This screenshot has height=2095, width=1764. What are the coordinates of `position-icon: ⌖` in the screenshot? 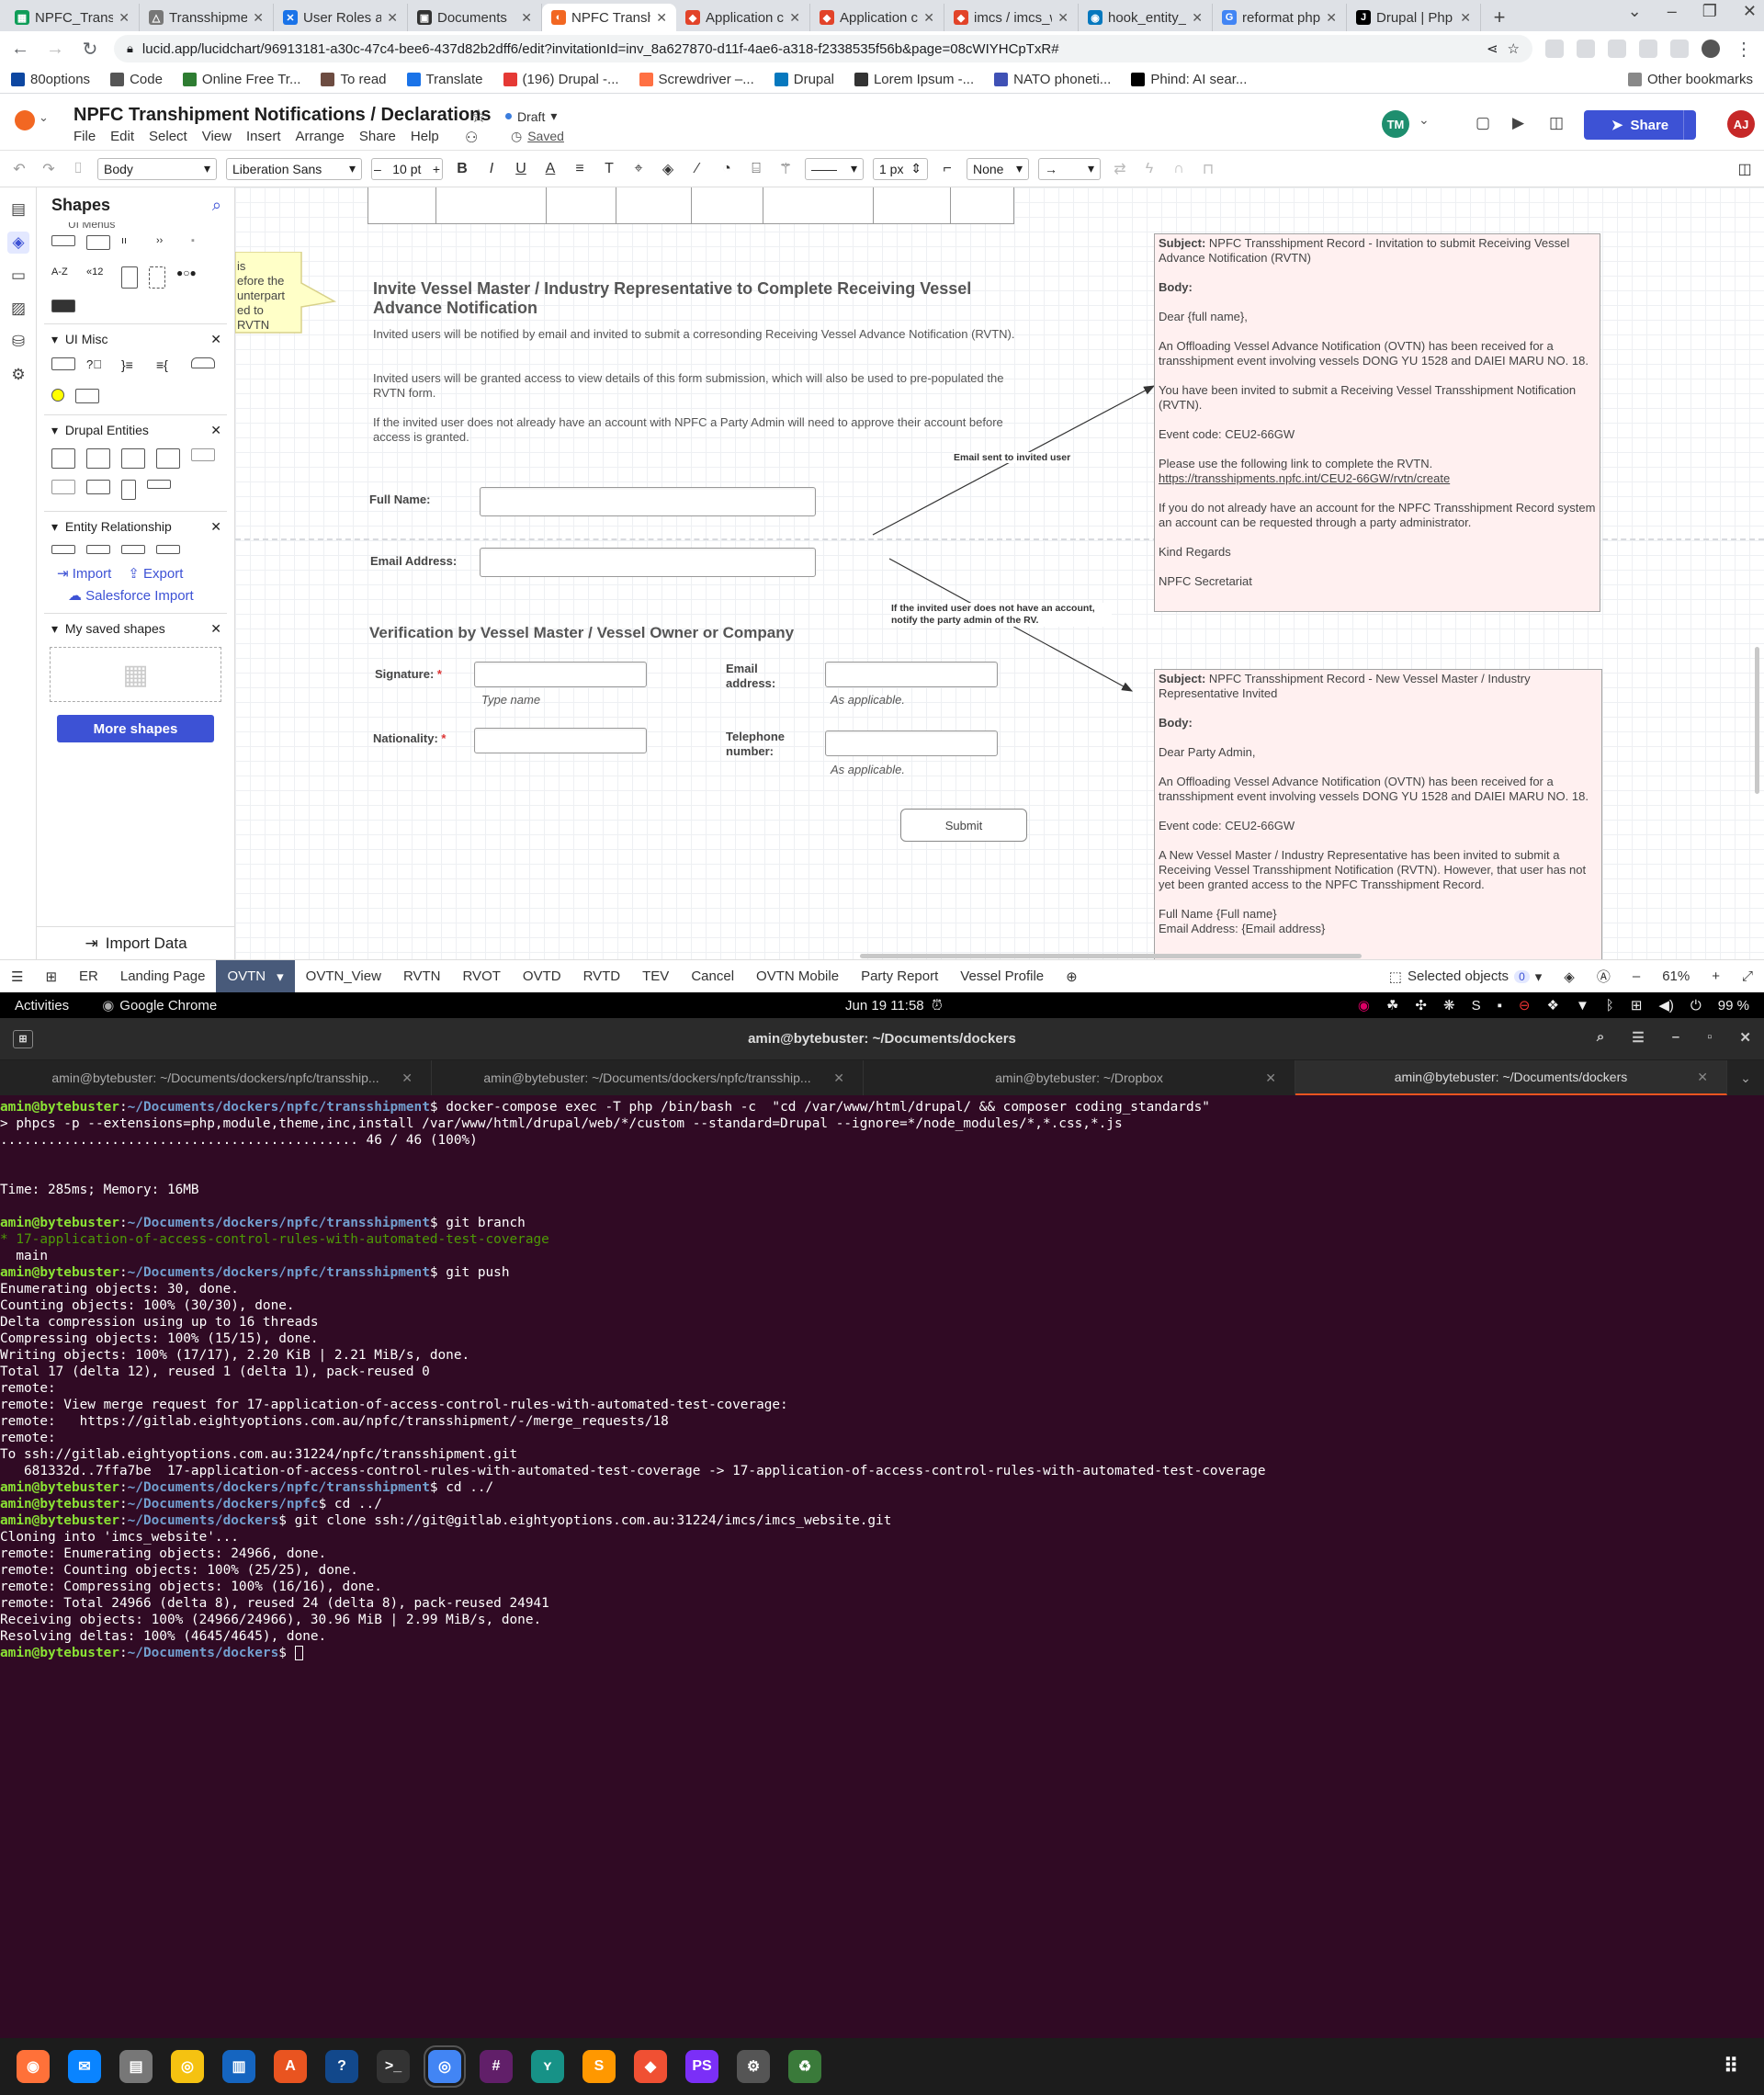 It's located at (638, 169).